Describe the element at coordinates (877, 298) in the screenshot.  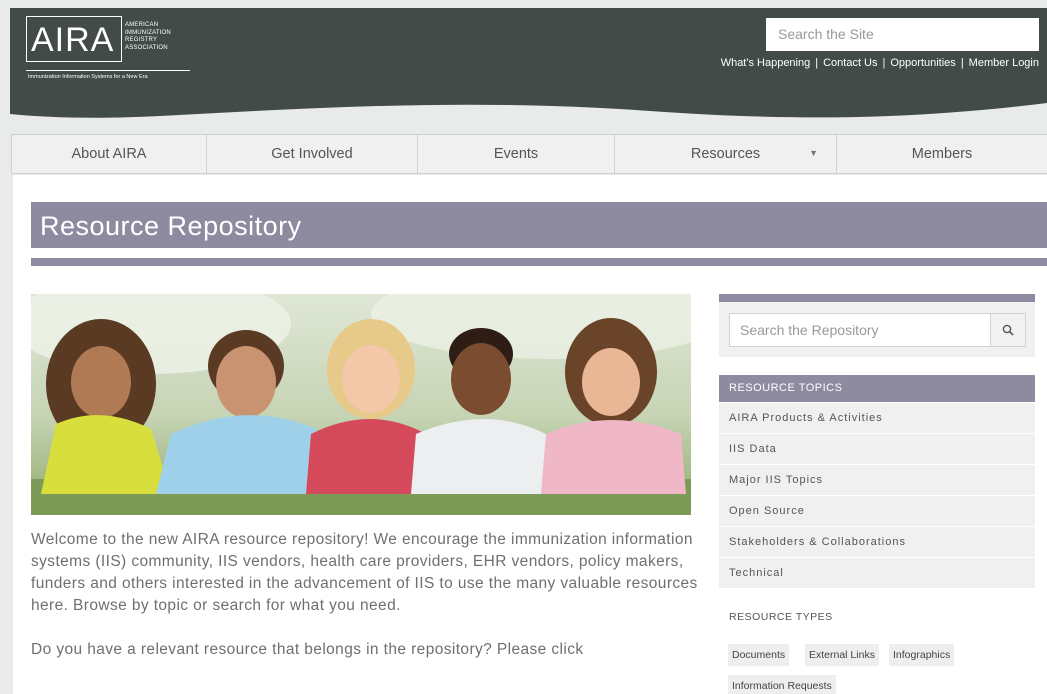
I see `sidebar-accent-bar` at that location.